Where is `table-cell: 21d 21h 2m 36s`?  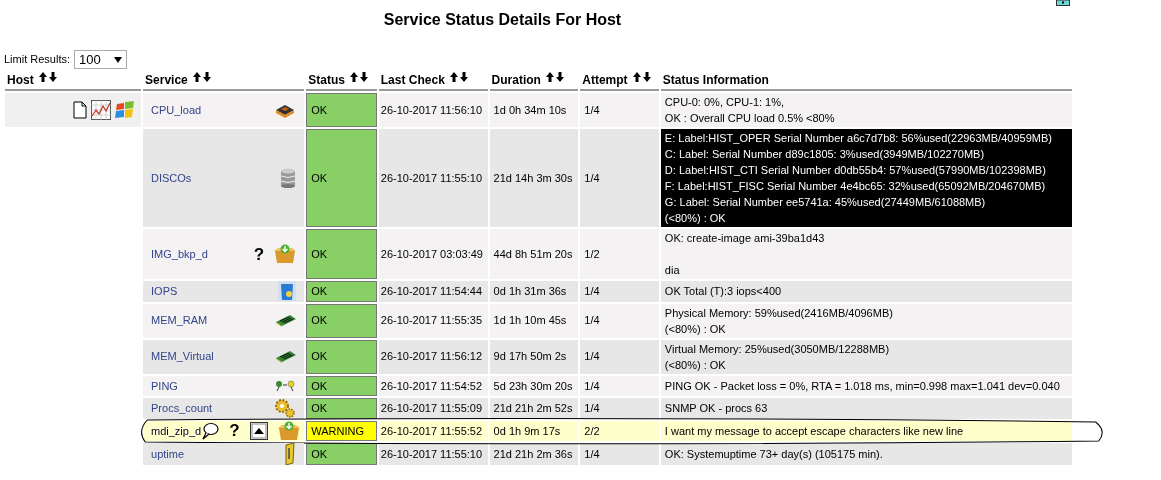 table-cell: 21d 21h 2m 36s is located at coordinates (534, 454).